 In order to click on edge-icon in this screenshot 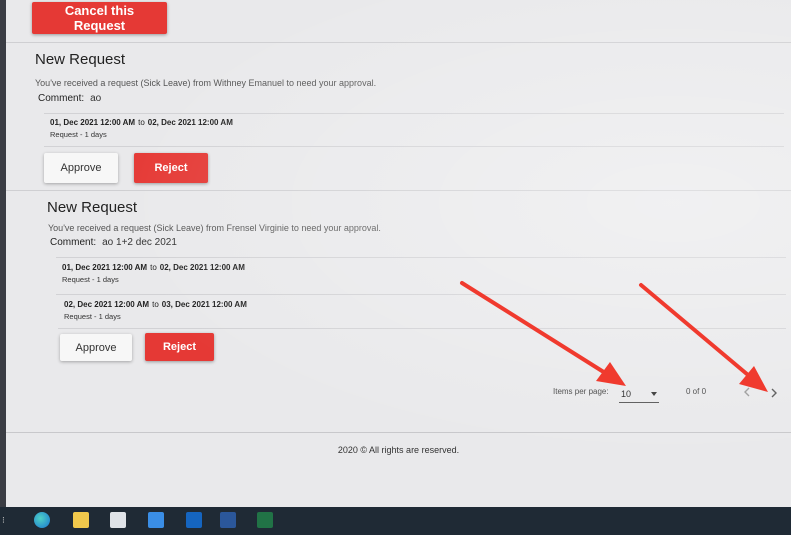, I will do `click(42, 520)`.